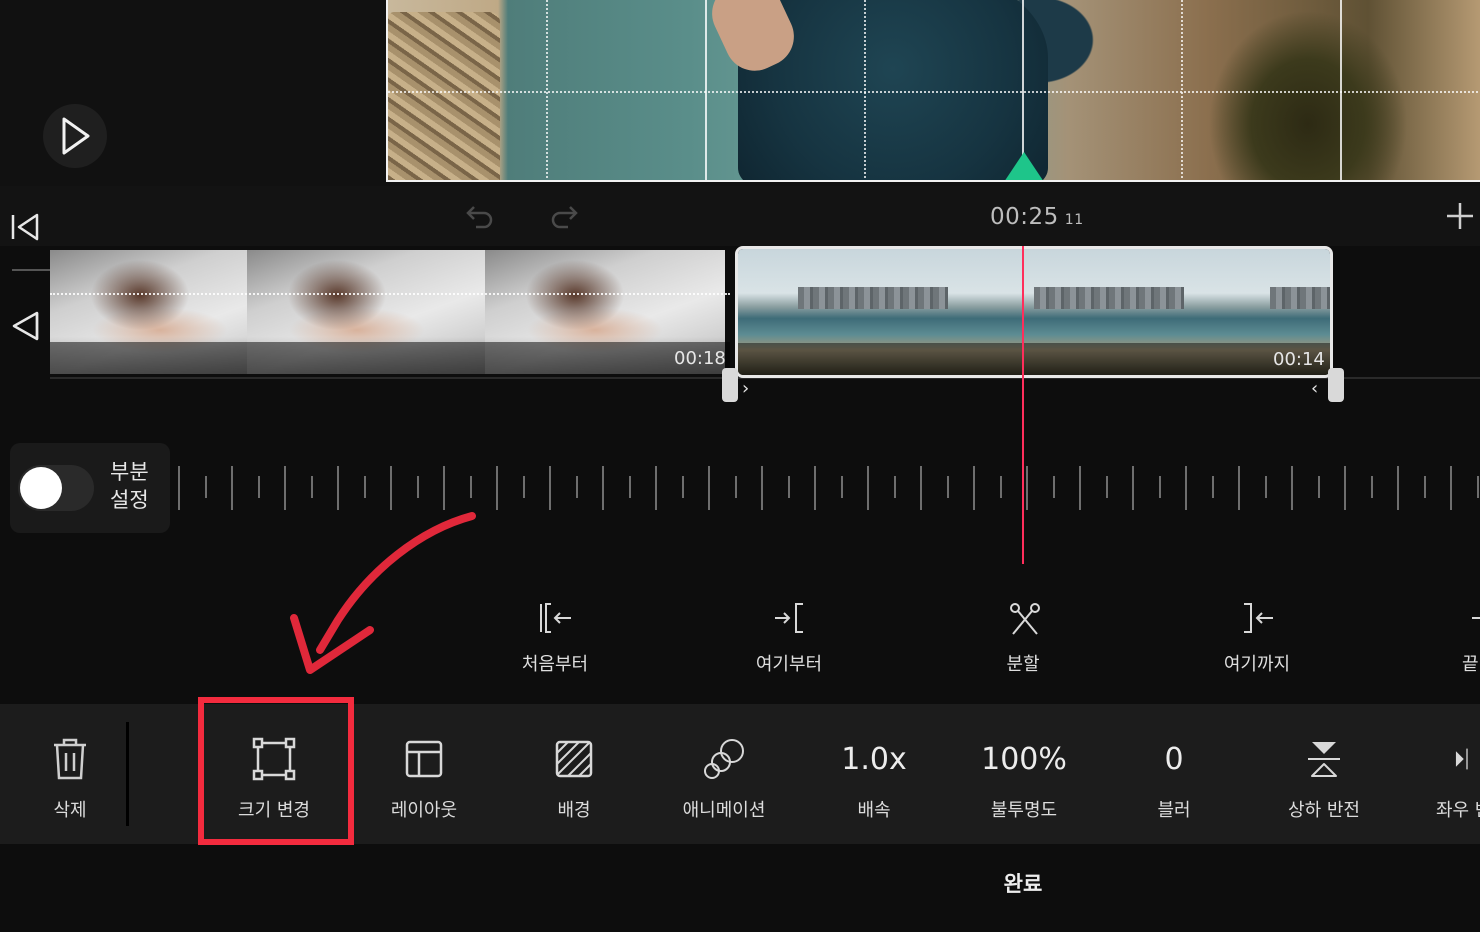 This screenshot has width=1480, height=932. What do you see at coordinates (424, 759) in the screenshot?
I see `layout-icon` at bounding box center [424, 759].